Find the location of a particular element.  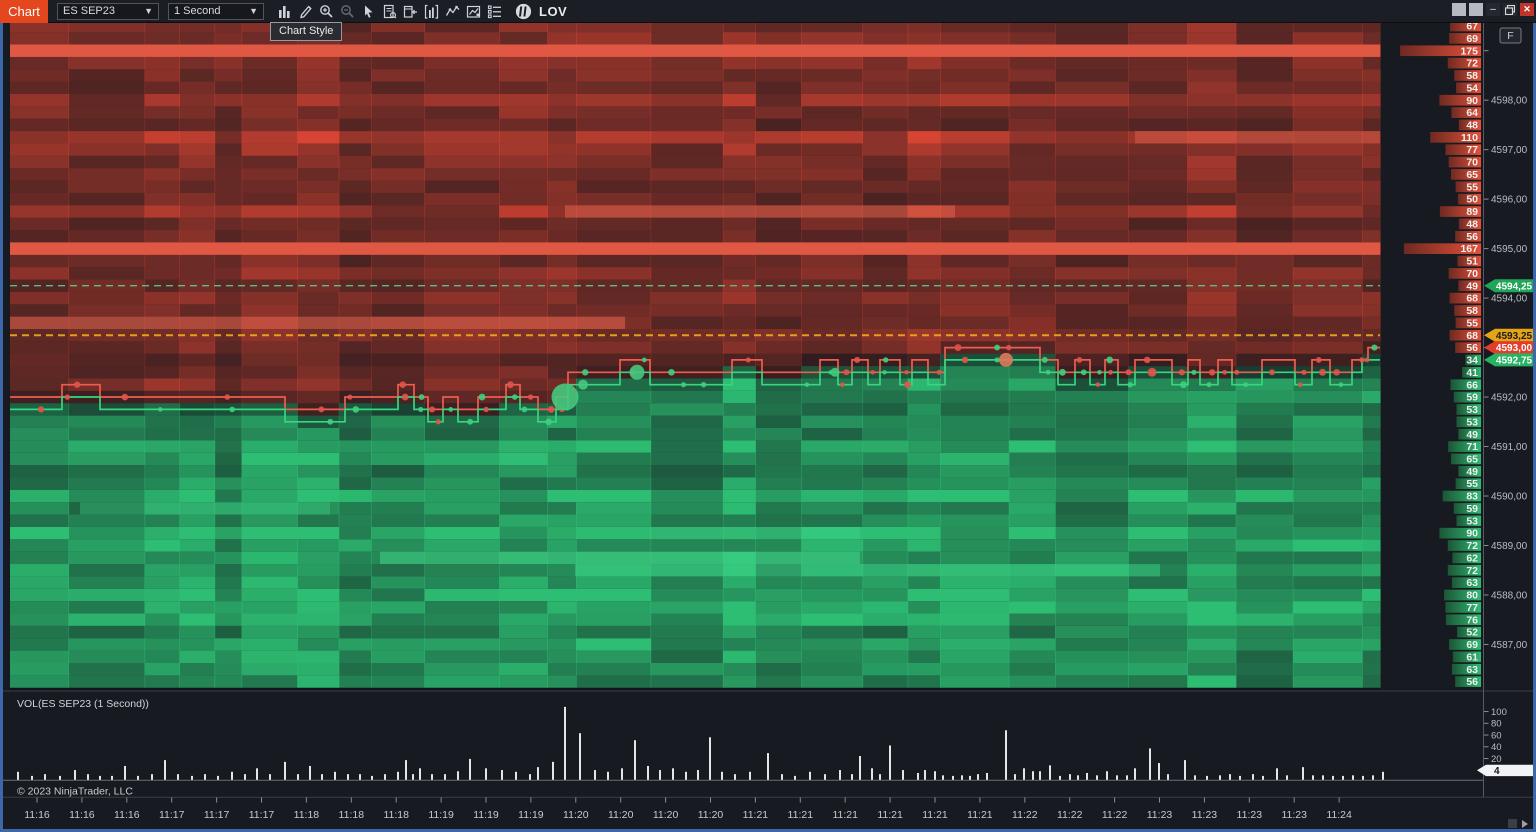

properties-icon is located at coordinates (494, 11).